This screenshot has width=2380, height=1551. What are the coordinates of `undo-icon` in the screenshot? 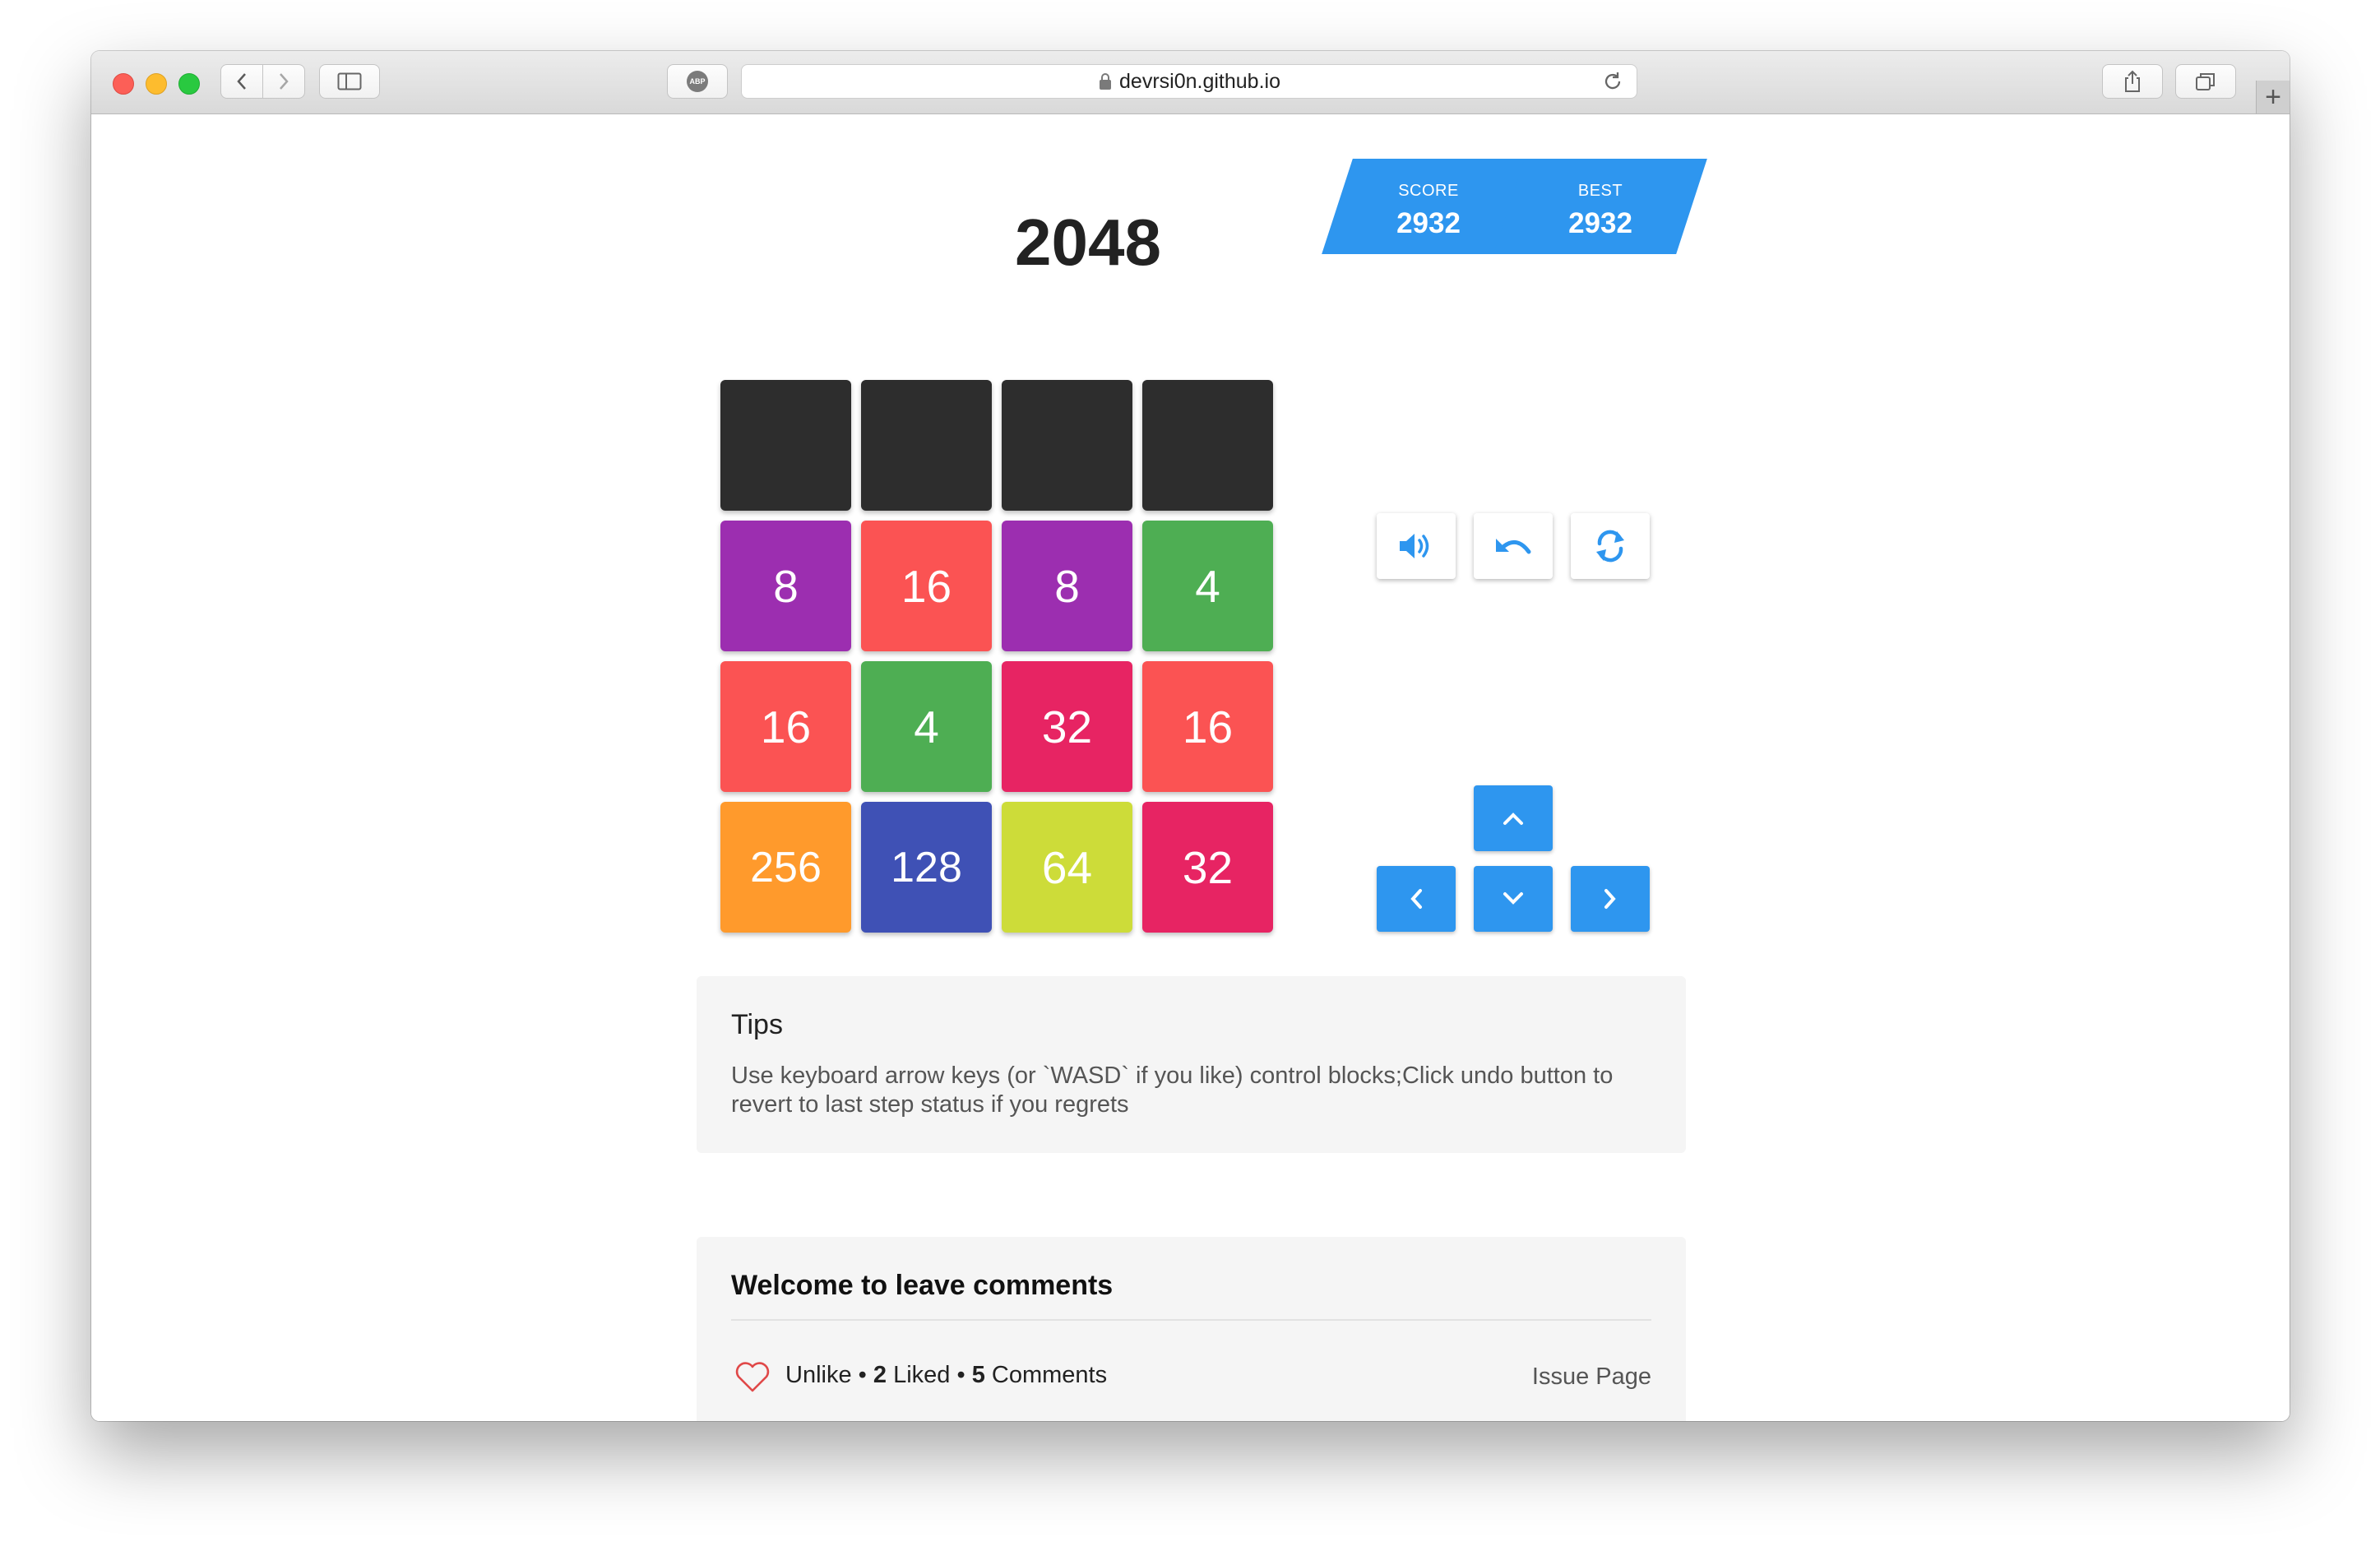 It's located at (1513, 546).